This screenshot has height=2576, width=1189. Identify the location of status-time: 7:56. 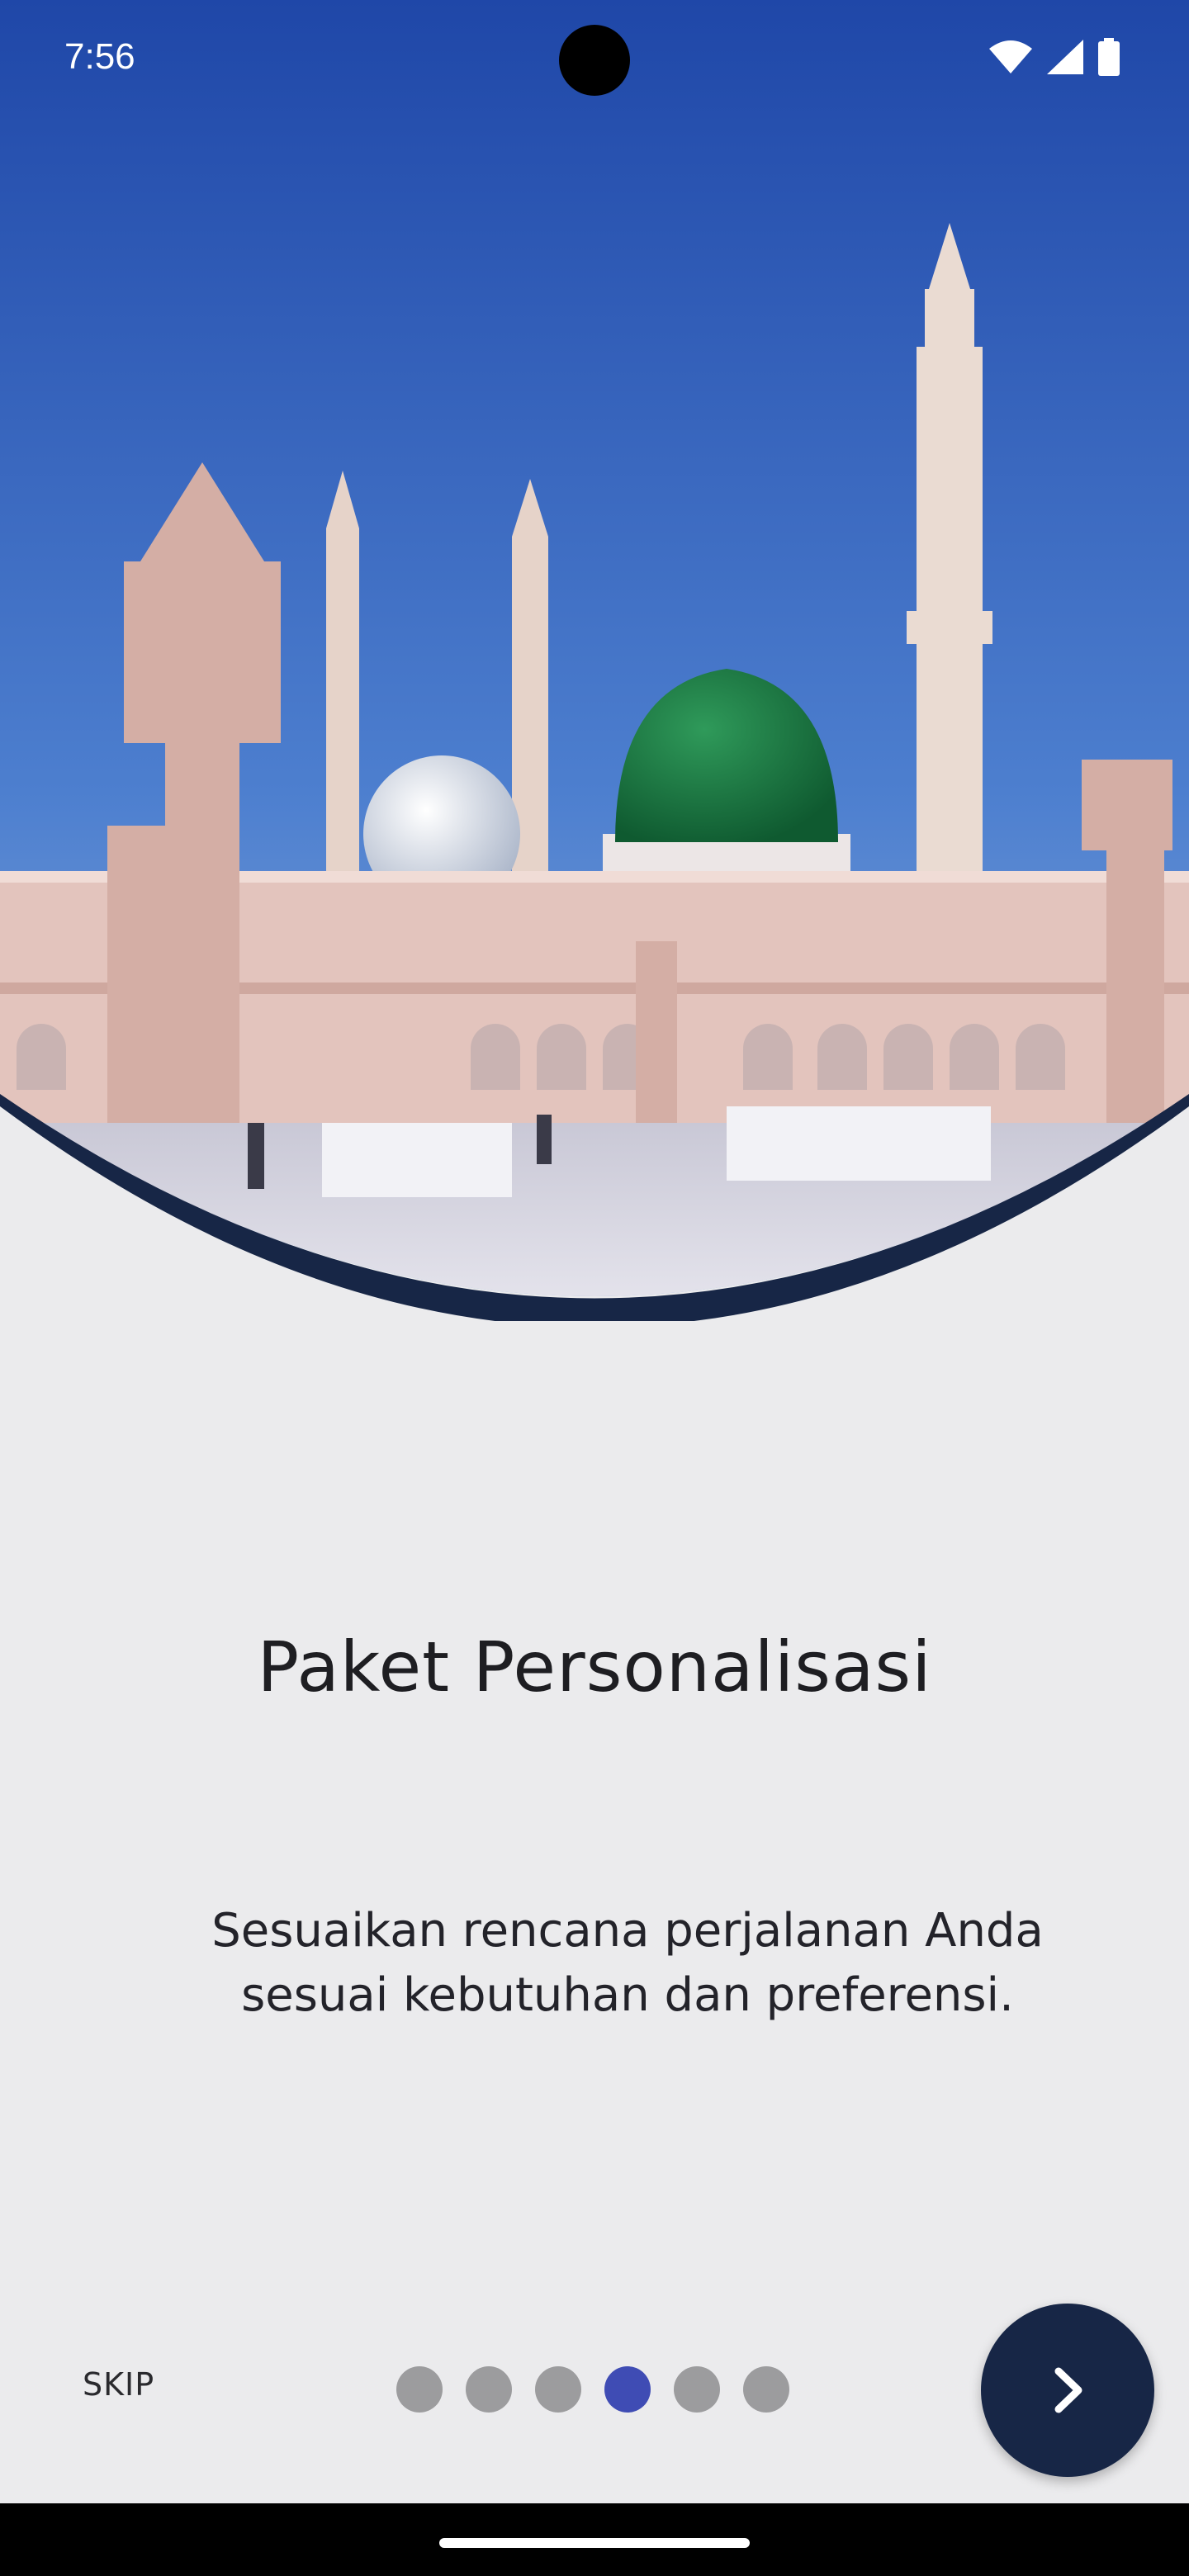
(99, 56).